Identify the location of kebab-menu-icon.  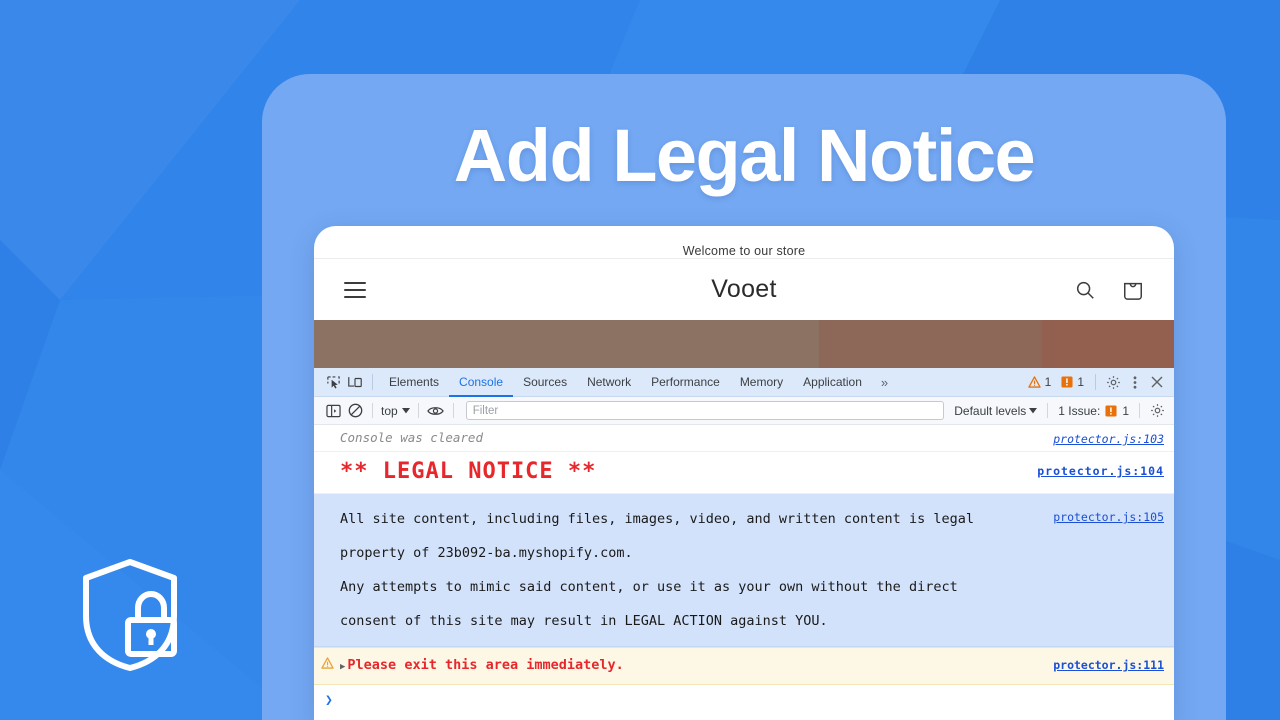
(1135, 382).